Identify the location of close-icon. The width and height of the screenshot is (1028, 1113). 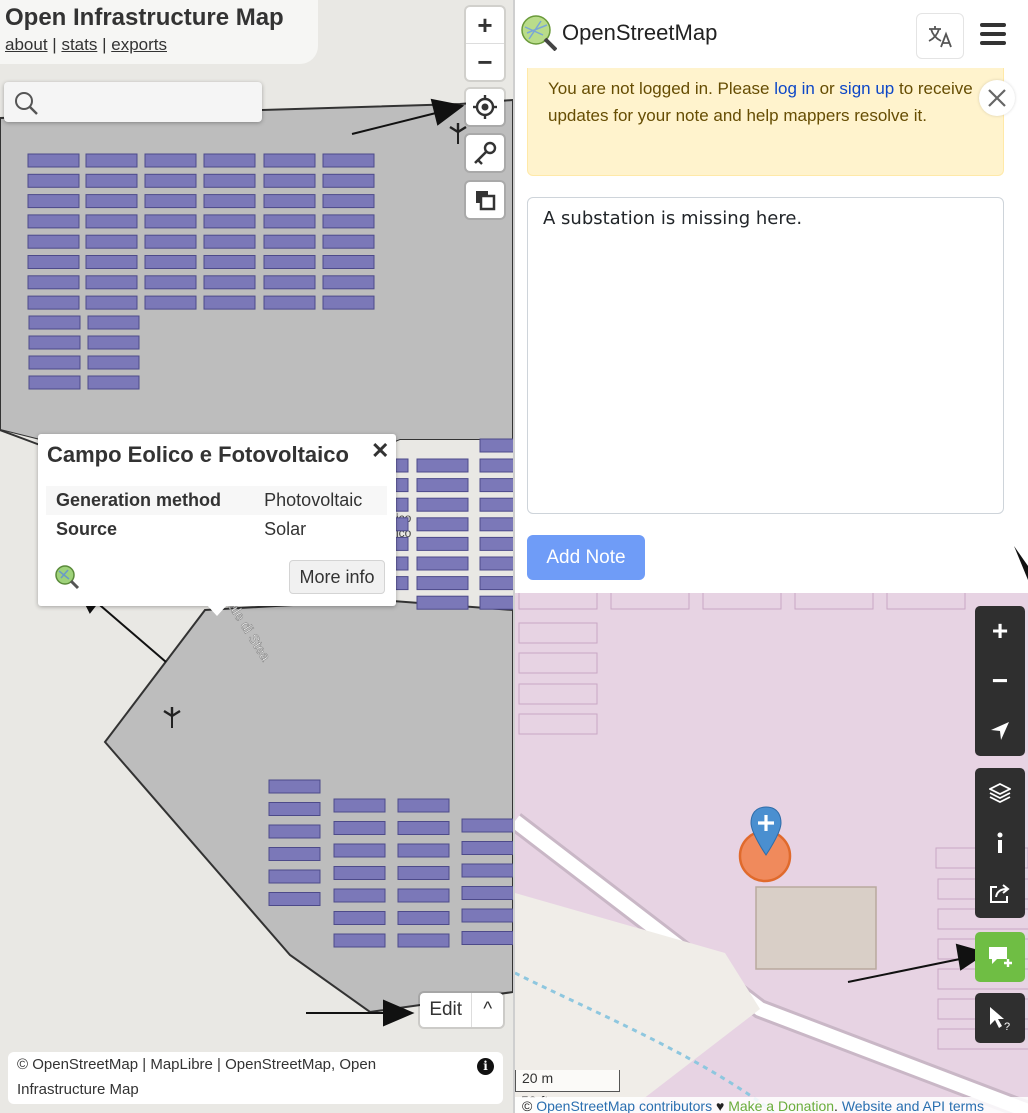
(997, 98).